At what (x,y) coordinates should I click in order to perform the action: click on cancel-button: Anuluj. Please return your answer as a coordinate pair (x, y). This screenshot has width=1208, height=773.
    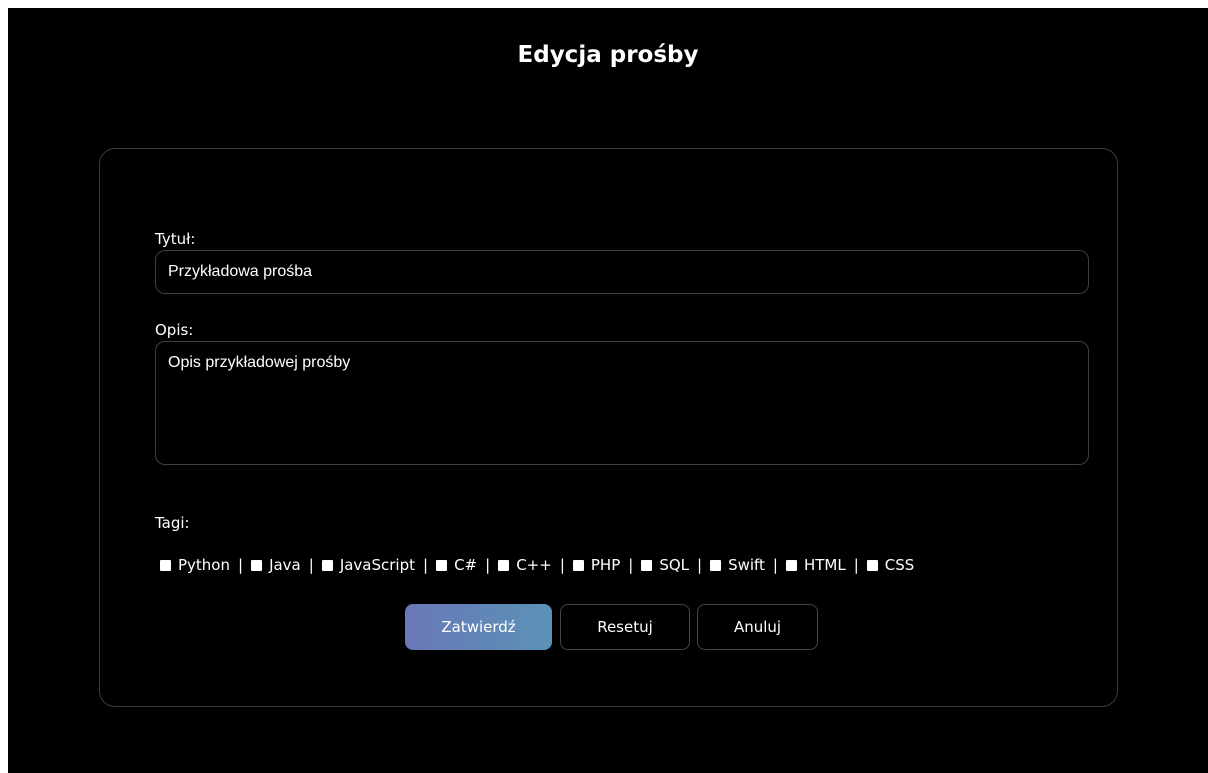
    Looking at the image, I should click on (757, 627).